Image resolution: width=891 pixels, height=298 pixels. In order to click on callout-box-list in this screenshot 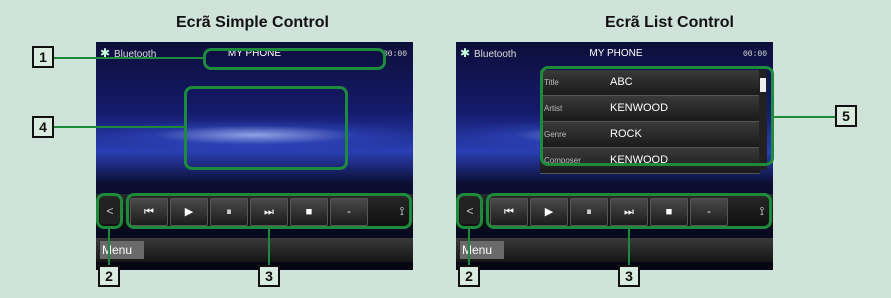, I will do `click(657, 116)`.